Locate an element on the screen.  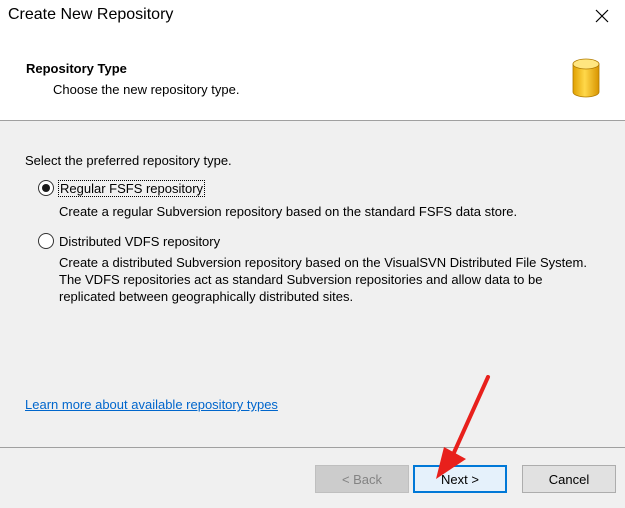
wizard-footer: < Back Next > Cancel is located at coordinates (312, 477).